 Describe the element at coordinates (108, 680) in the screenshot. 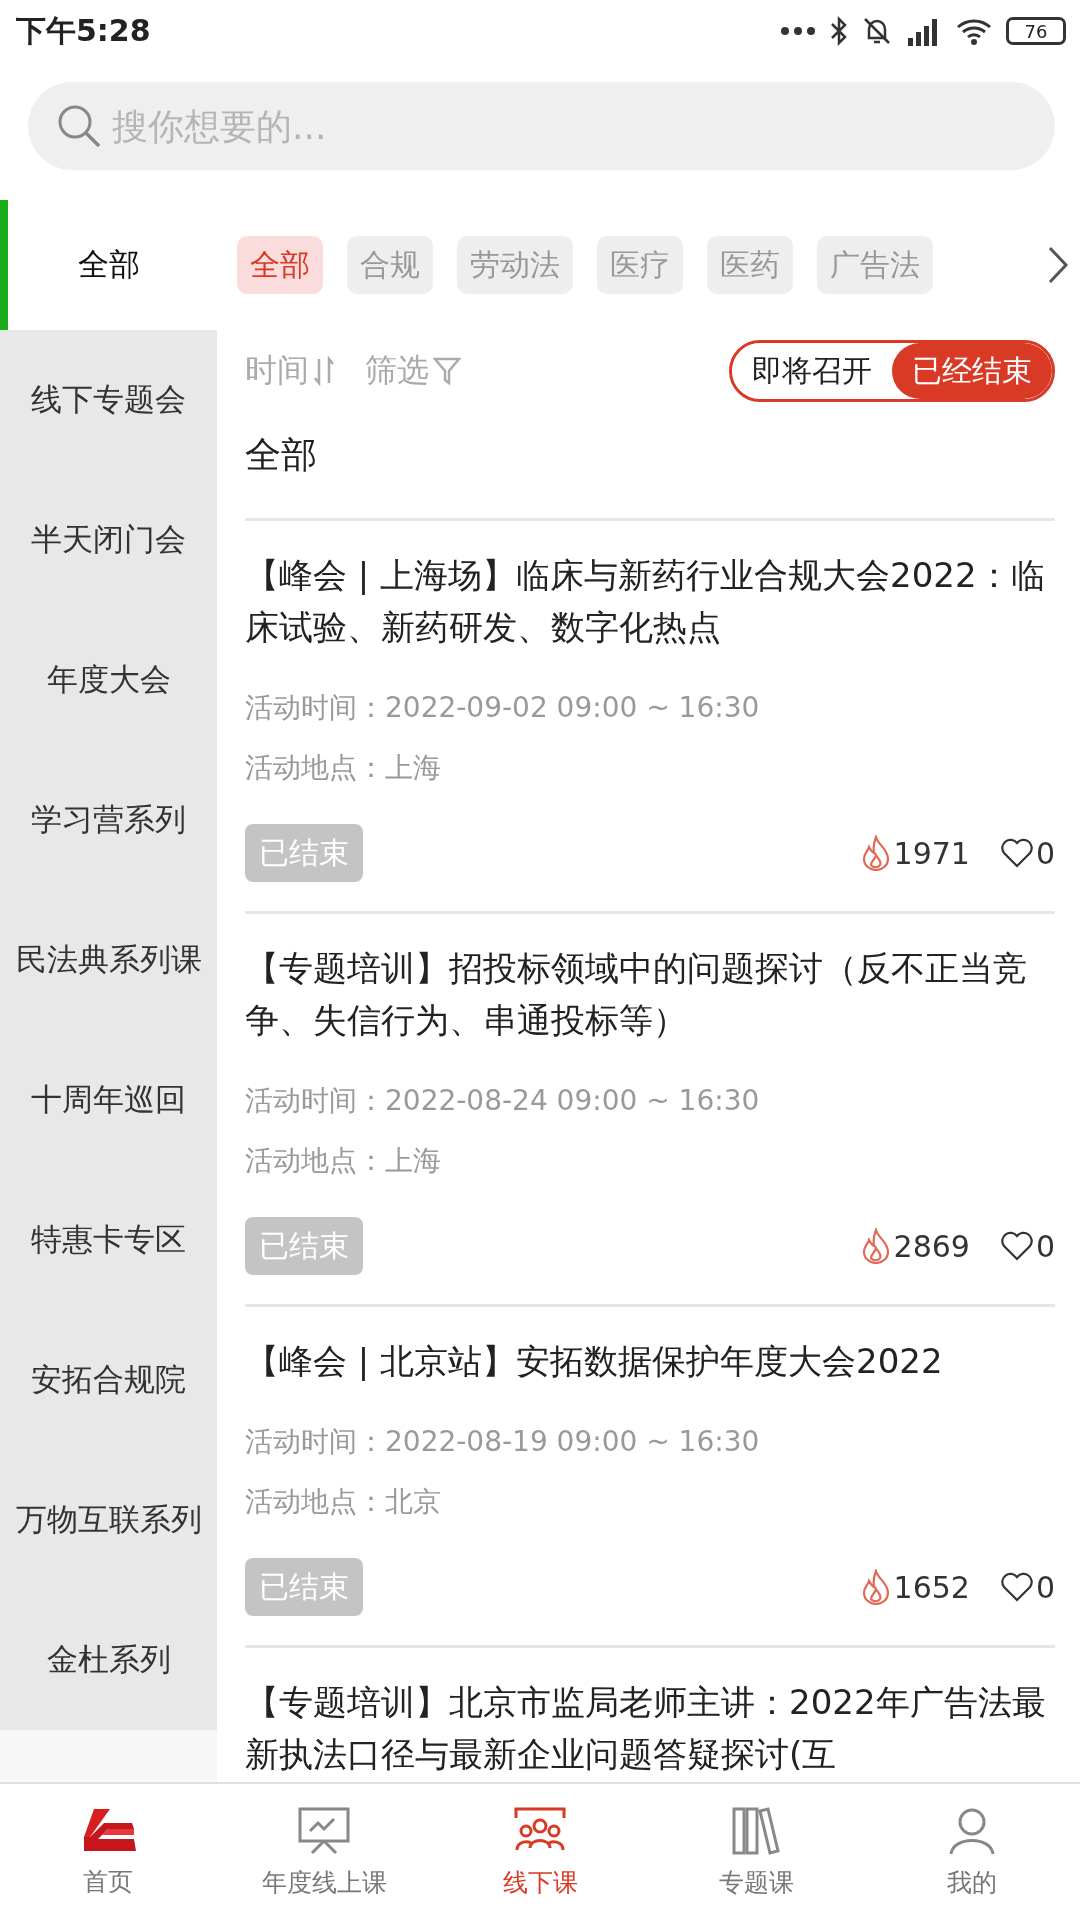

I see `category-item: 年度大会` at that location.